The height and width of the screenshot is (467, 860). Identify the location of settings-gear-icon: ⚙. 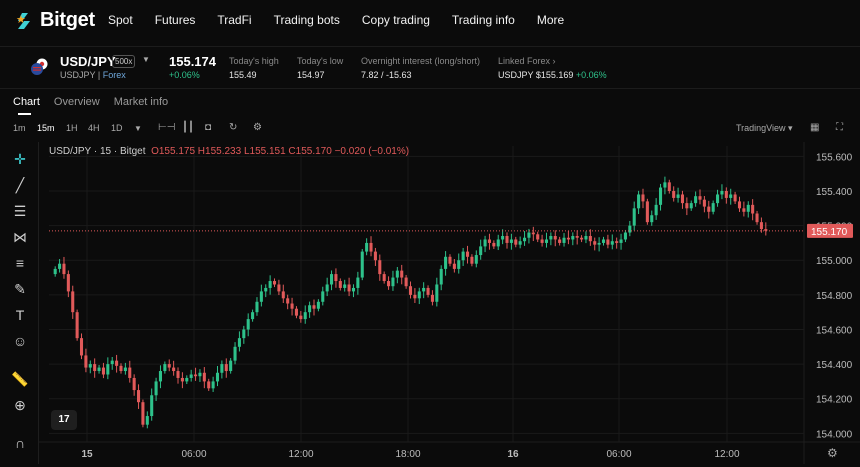
(257, 127).